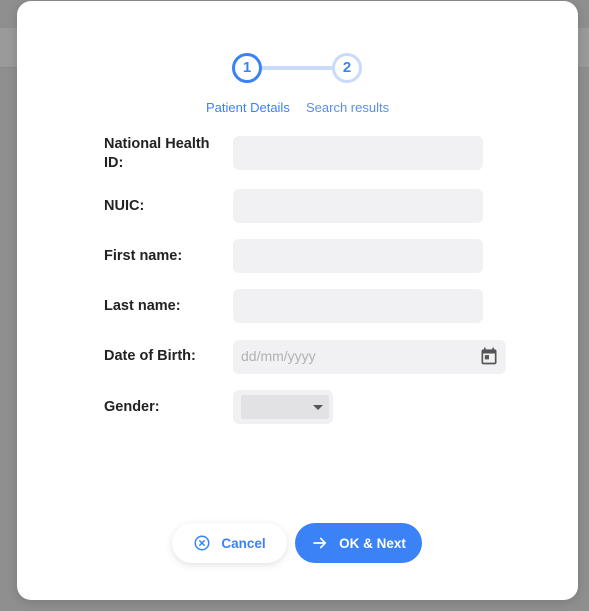 The width and height of the screenshot is (589, 611). What do you see at coordinates (143, 256) in the screenshot?
I see `first-name-label: First name:` at bounding box center [143, 256].